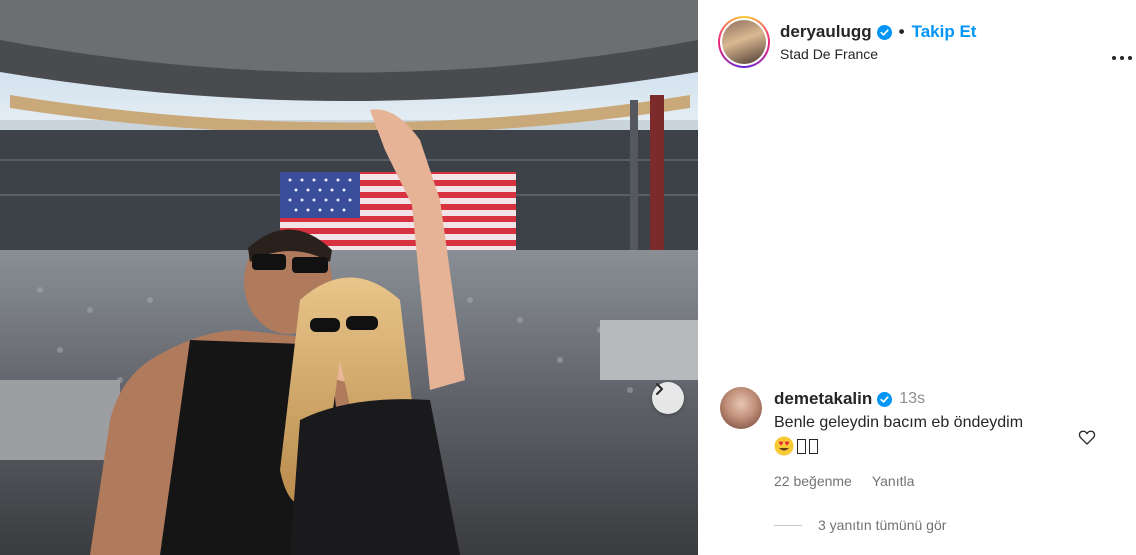  What do you see at coordinates (659, 389) in the screenshot?
I see `next-arrow-icon` at bounding box center [659, 389].